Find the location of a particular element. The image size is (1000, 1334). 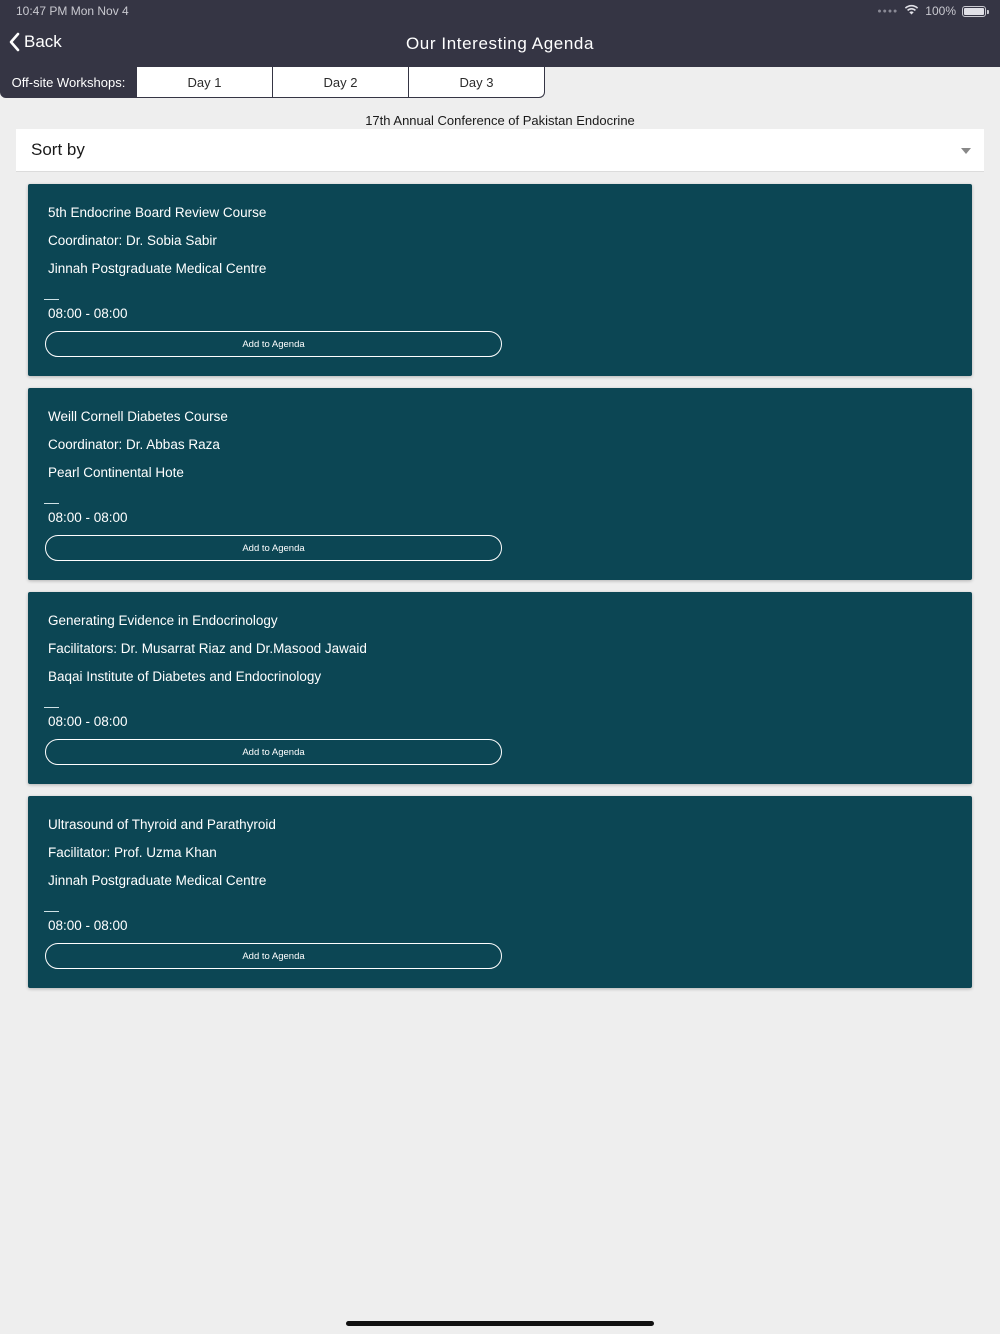

workshop-coordinator: Coordinator: Dr. Sobia Sabir is located at coordinates (132, 240).